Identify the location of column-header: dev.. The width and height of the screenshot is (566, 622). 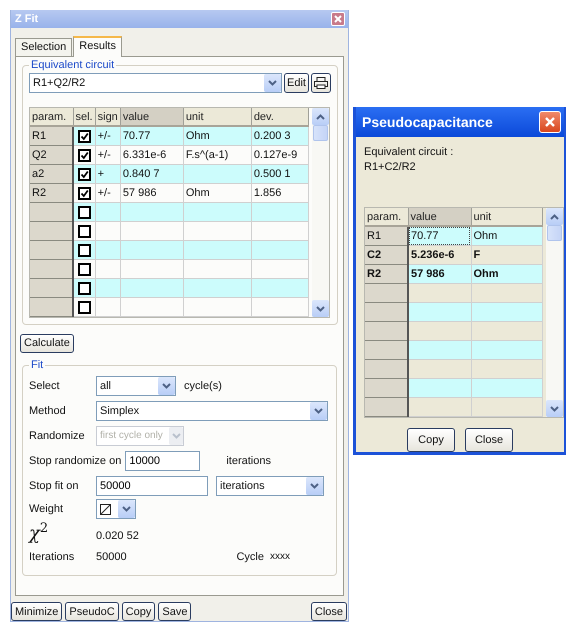
(279, 117).